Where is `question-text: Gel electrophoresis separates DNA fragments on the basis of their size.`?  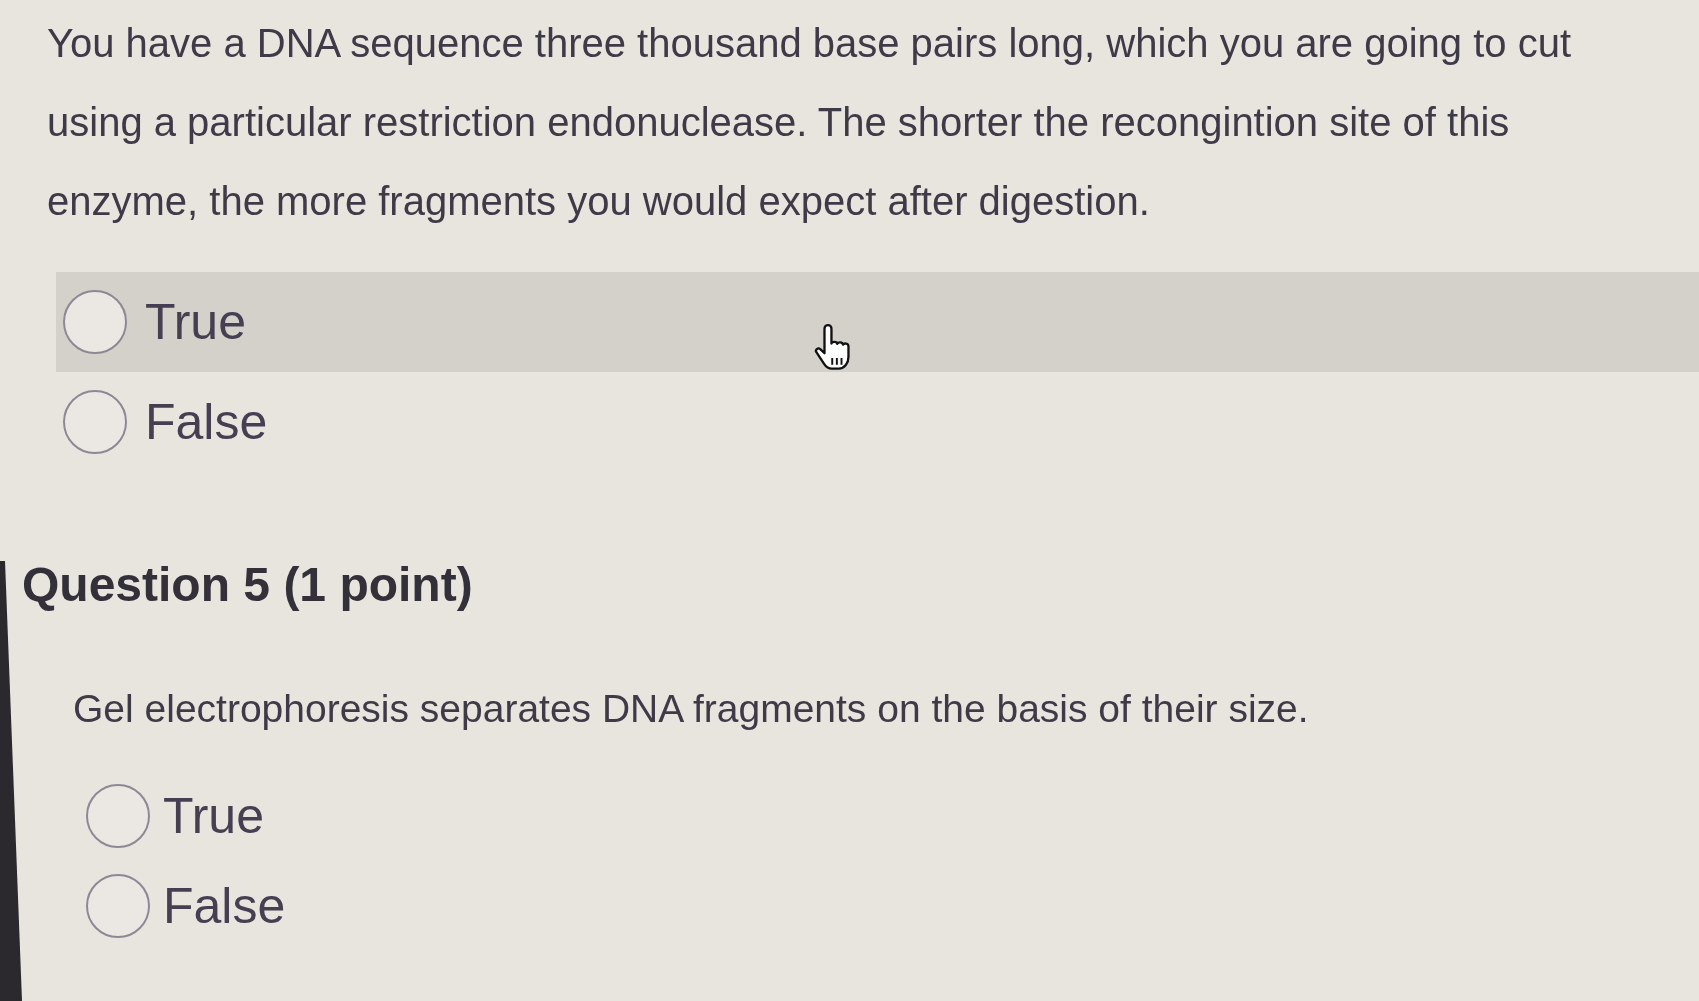 question-text: Gel electrophoresis separates DNA fragments on the basis of their size. is located at coordinates (691, 709).